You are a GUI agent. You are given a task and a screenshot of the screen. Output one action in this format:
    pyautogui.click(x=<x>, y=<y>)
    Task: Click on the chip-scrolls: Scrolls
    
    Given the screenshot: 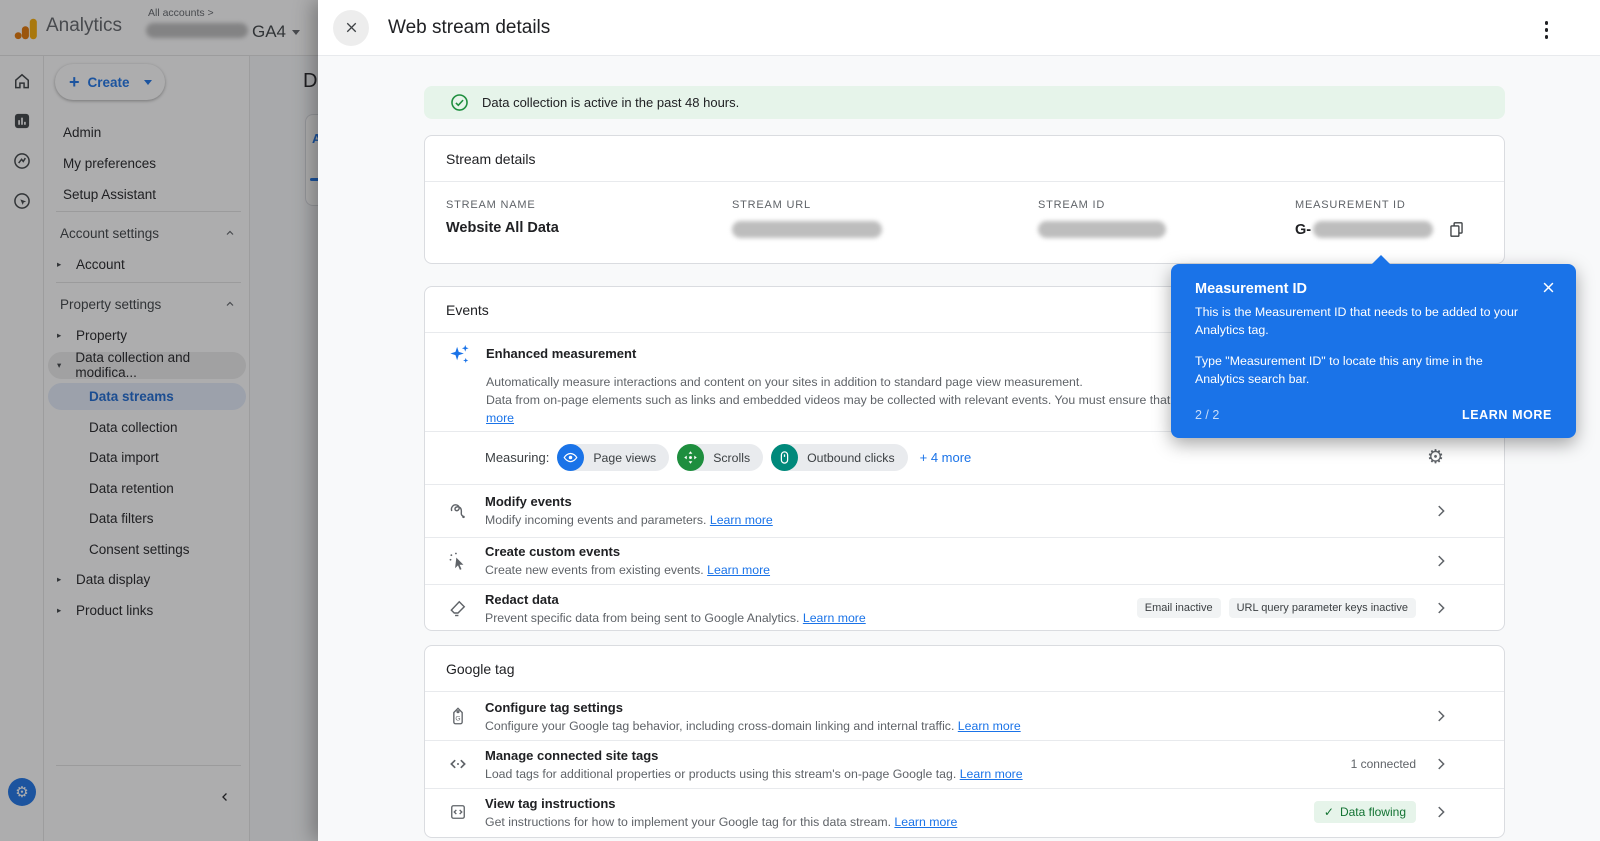 What is the action you would take?
    pyautogui.click(x=720, y=457)
    